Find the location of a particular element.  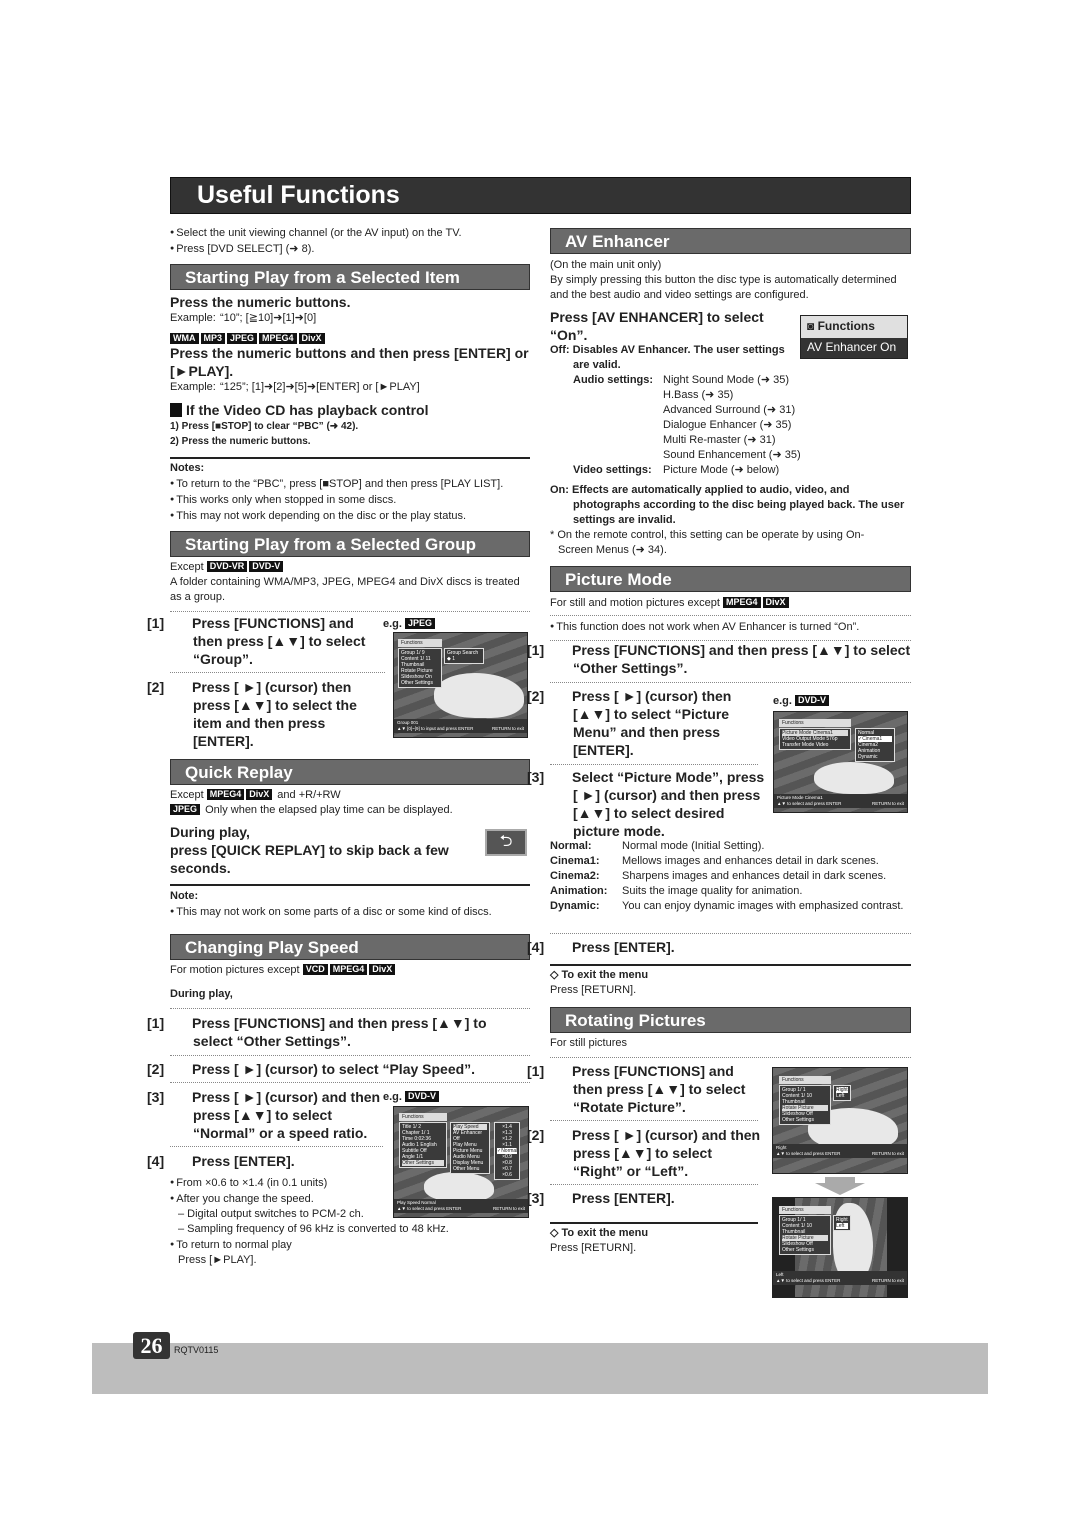

notes-label: Notes: is located at coordinates (187, 468).